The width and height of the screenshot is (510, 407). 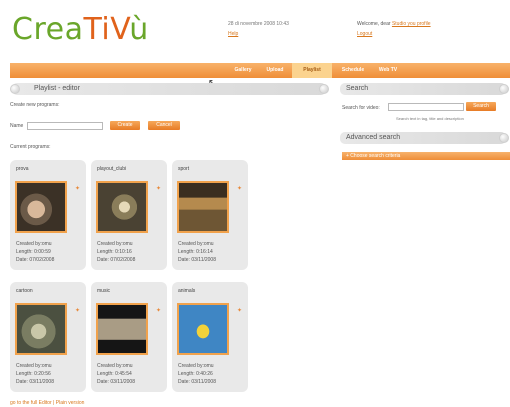 I want to click on logo-part-crea: Crea, so click(x=48, y=29).